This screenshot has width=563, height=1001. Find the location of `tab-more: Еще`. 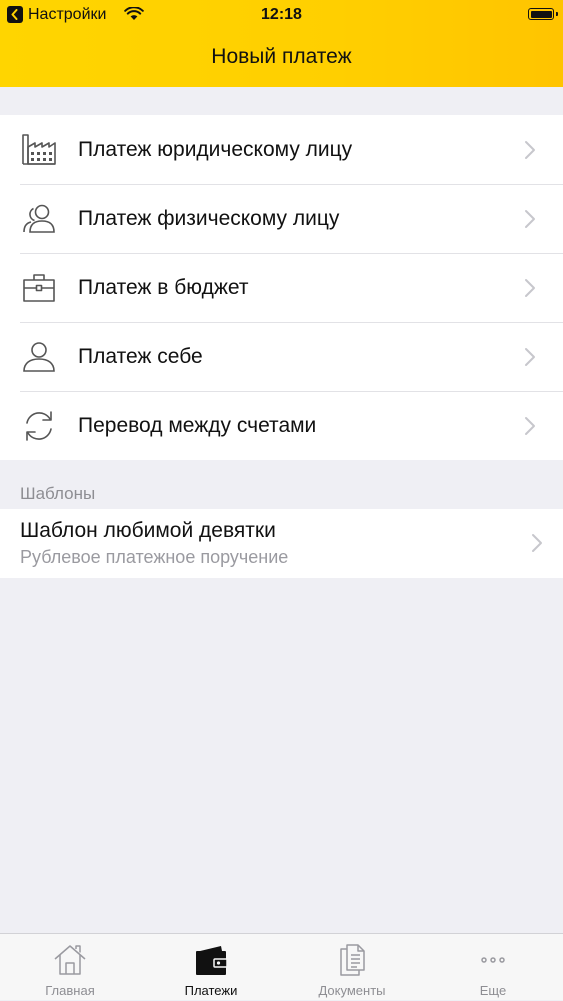

tab-more: Еще is located at coordinates (493, 967).